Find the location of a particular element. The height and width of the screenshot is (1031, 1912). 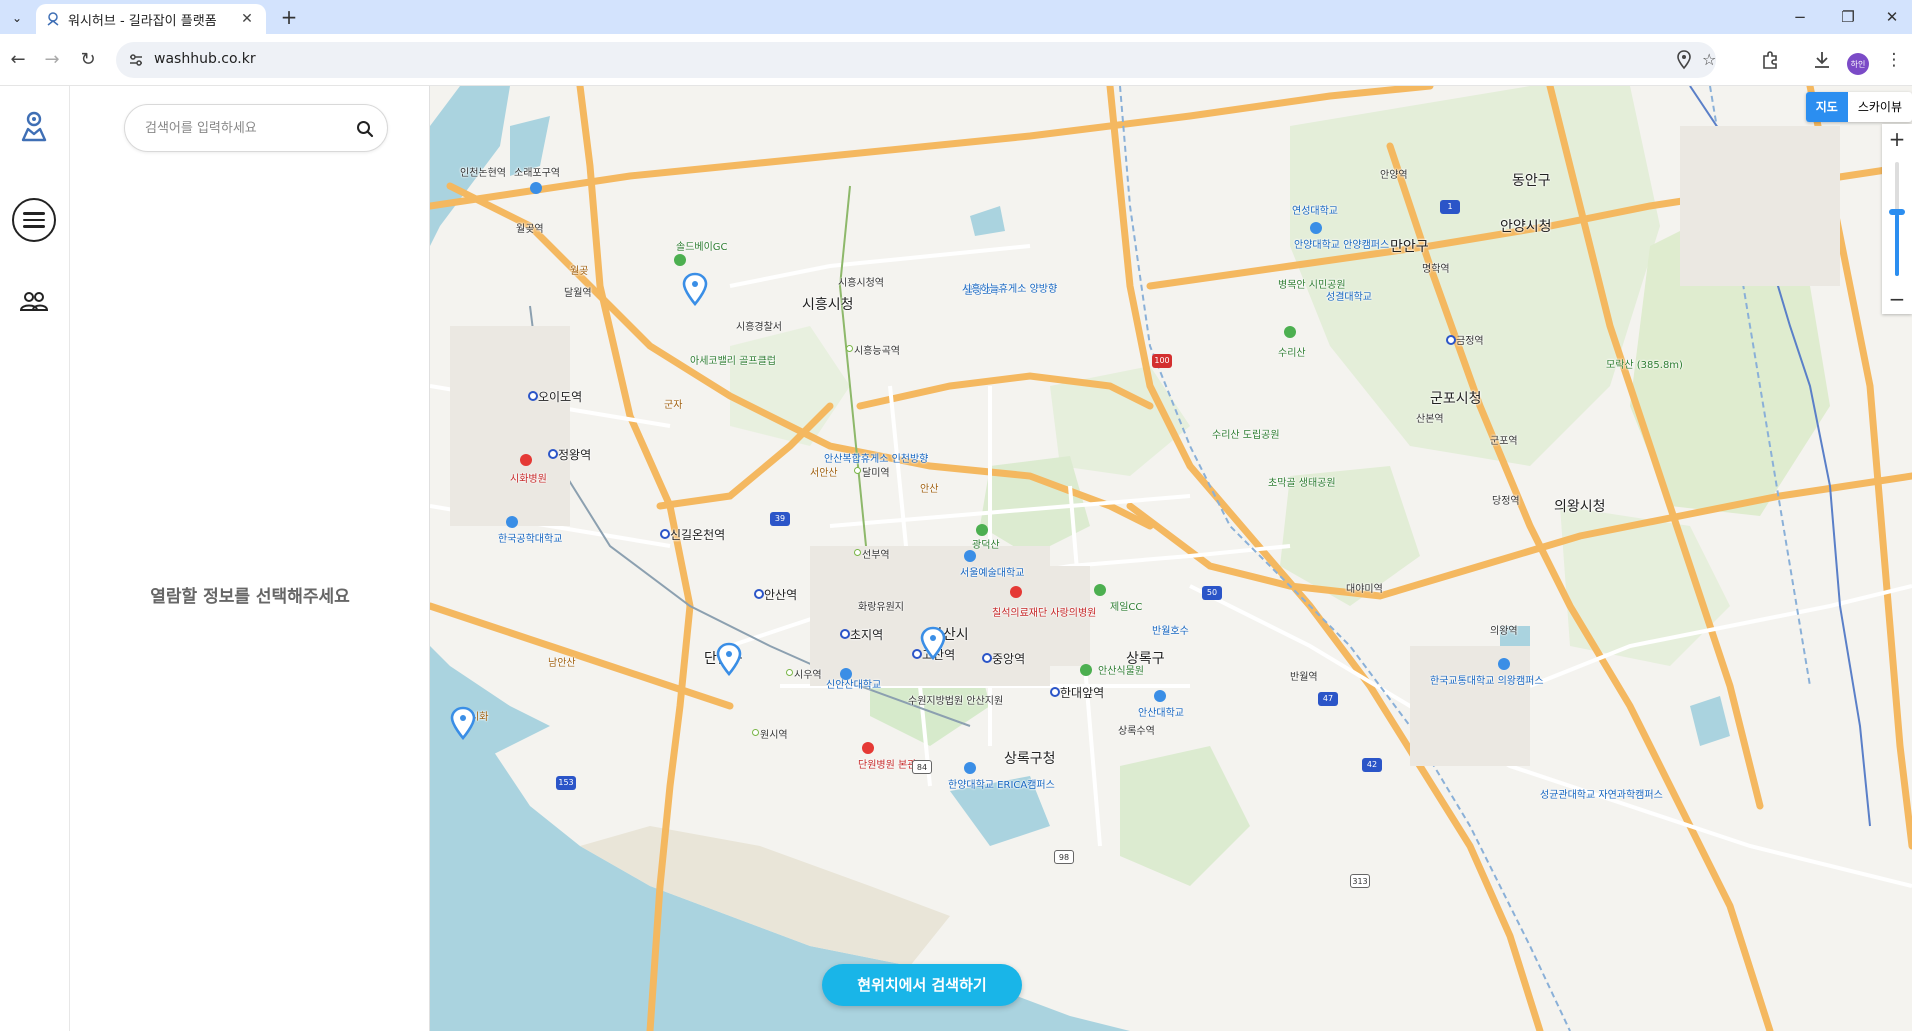

washhub-logo-icon is located at coordinates (34, 126).